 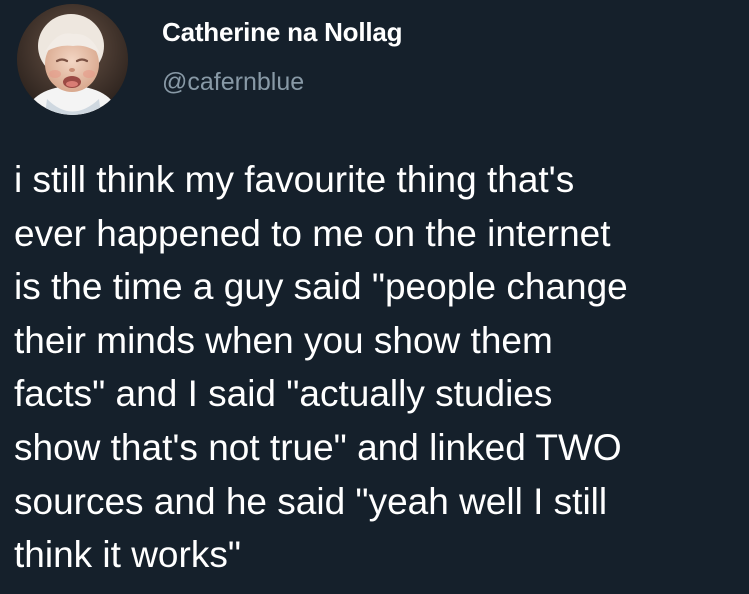 I want to click on avatar-photo-icon, so click(x=72, y=59).